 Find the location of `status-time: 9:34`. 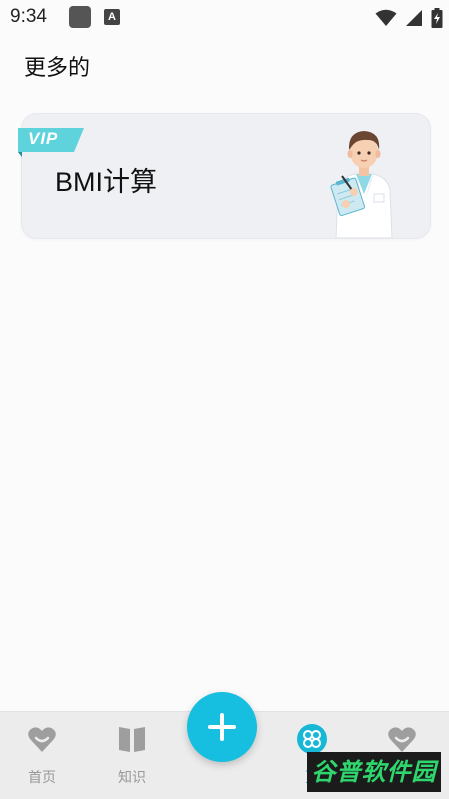

status-time: 9:34 is located at coordinates (28, 16).